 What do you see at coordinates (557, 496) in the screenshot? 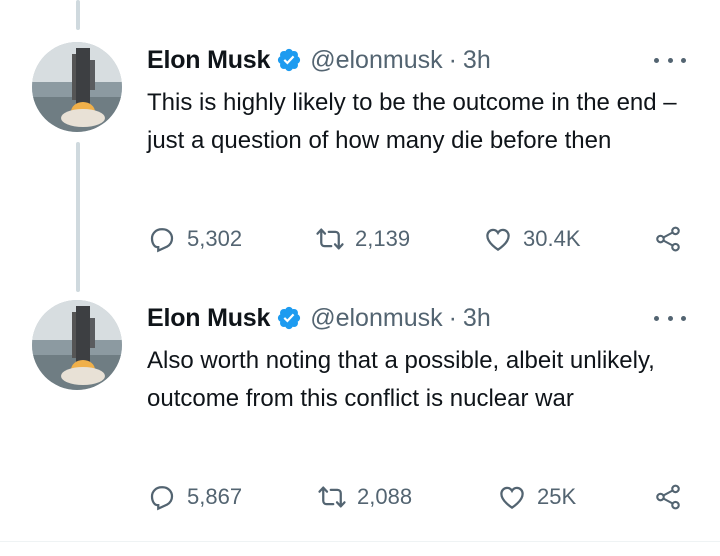
I see `like-count: 25K` at bounding box center [557, 496].